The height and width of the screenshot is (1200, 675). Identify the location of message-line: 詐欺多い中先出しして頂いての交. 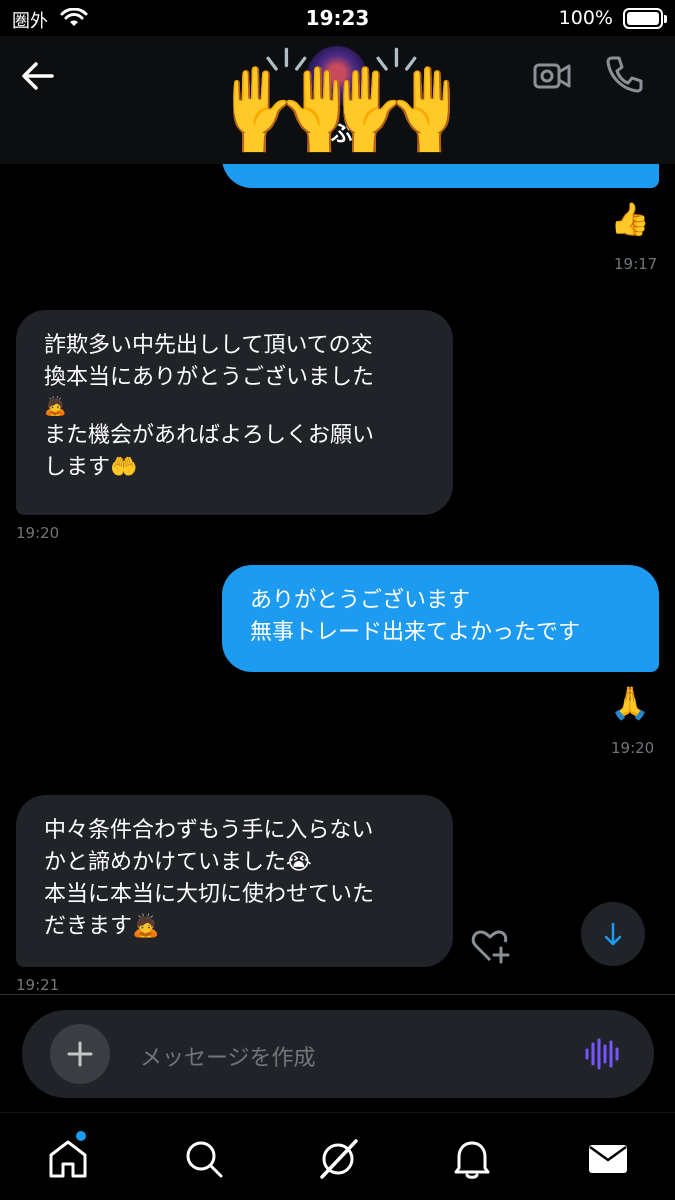
(208, 345).